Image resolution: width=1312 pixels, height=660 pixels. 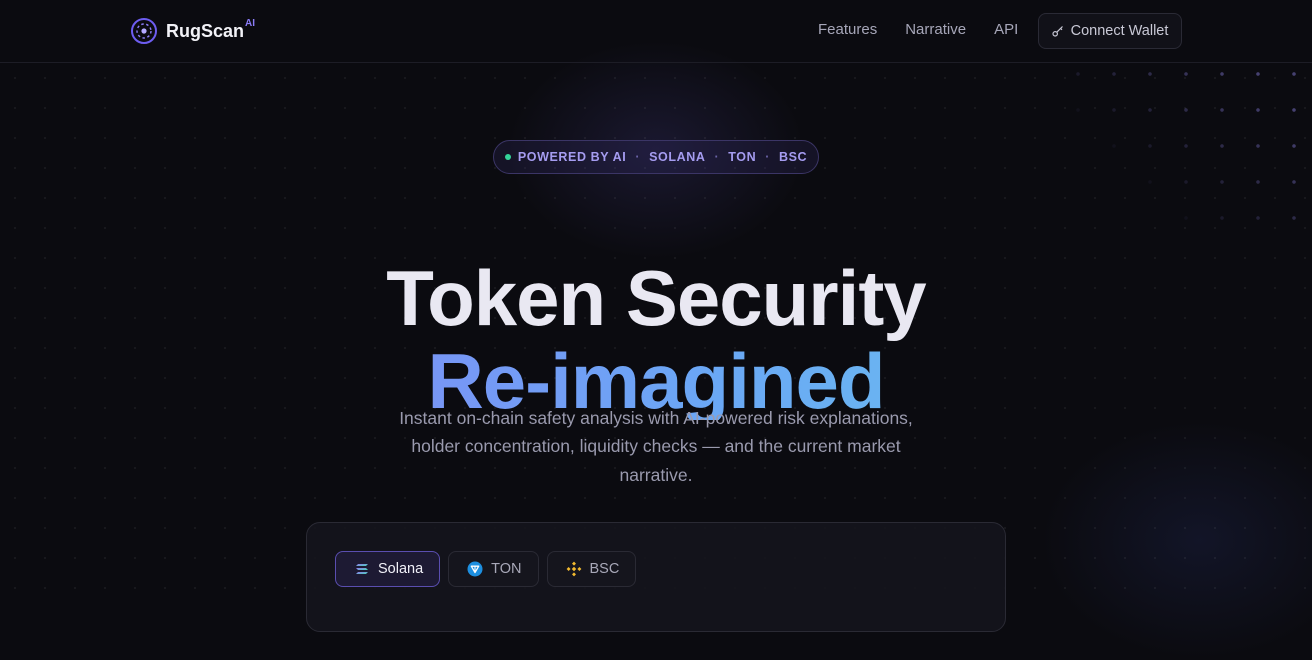 I want to click on chain-tab-solana: Solana, so click(x=388, y=569).